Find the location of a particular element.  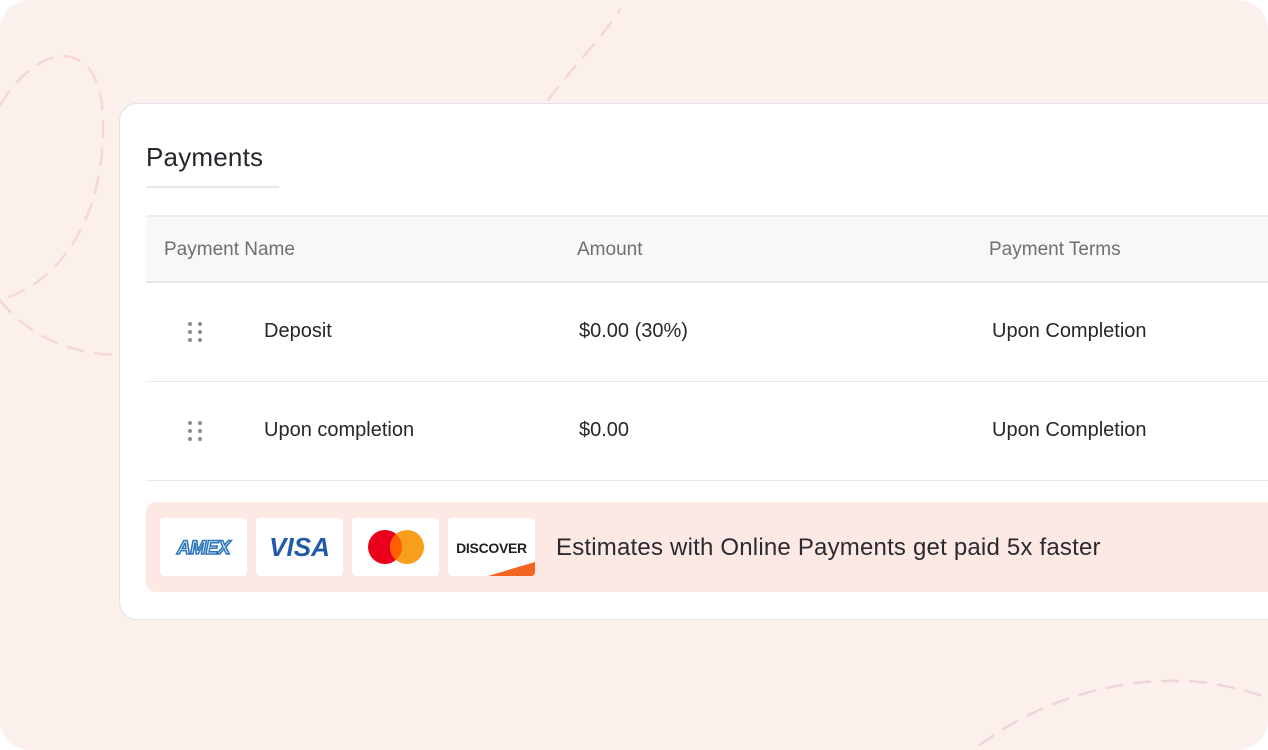

amex-logo-text: AMEX is located at coordinates (204, 548).